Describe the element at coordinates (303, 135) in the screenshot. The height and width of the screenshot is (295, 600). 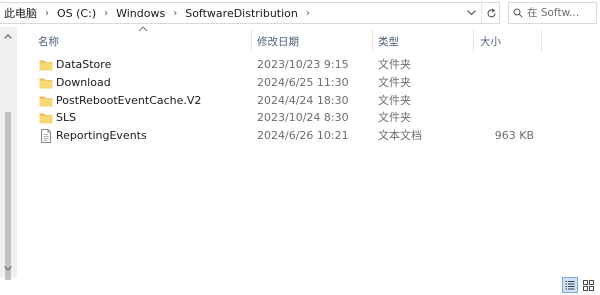
I see `file-date-modified: 2024/6/26 10:21` at that location.